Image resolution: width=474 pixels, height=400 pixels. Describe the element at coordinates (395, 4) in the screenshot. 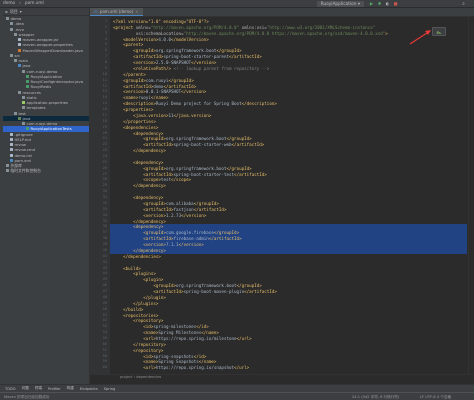

I see `stop-icon: ■` at that location.